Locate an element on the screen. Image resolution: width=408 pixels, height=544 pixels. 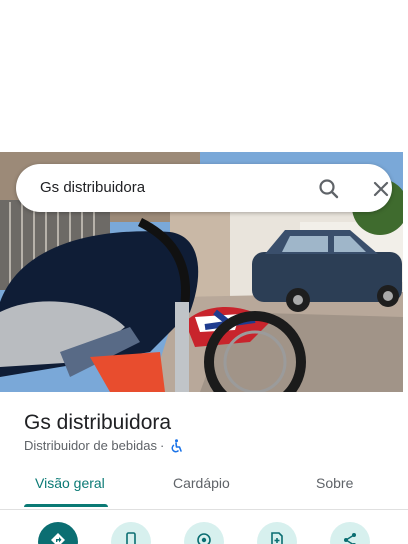
place-subtitle: Distribuidor de bebidas · is located at coordinates (103, 445).